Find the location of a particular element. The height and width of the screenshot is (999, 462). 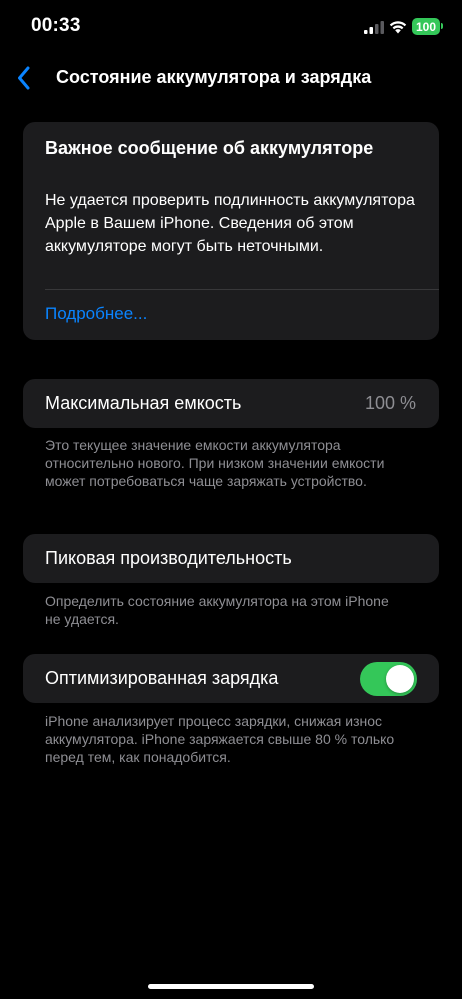

wifi-icon is located at coordinates (398, 27).